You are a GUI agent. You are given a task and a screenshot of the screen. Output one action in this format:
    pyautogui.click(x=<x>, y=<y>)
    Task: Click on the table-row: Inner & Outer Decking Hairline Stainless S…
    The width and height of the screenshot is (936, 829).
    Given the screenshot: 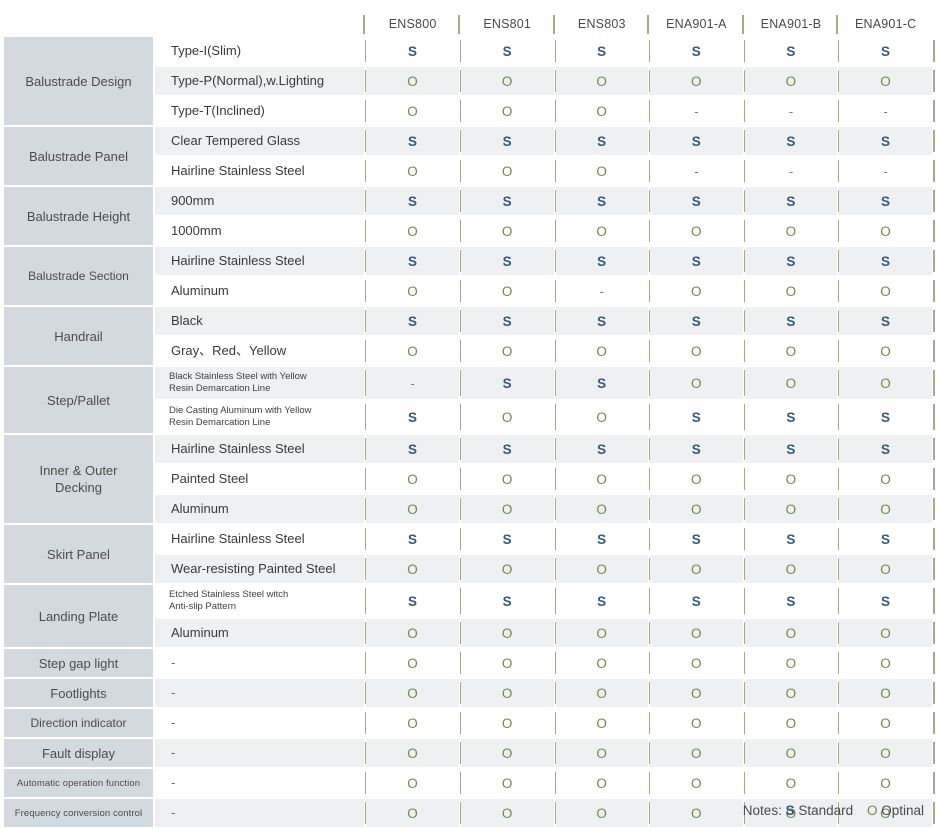 What is the action you would take?
    pyautogui.click(x=469, y=479)
    